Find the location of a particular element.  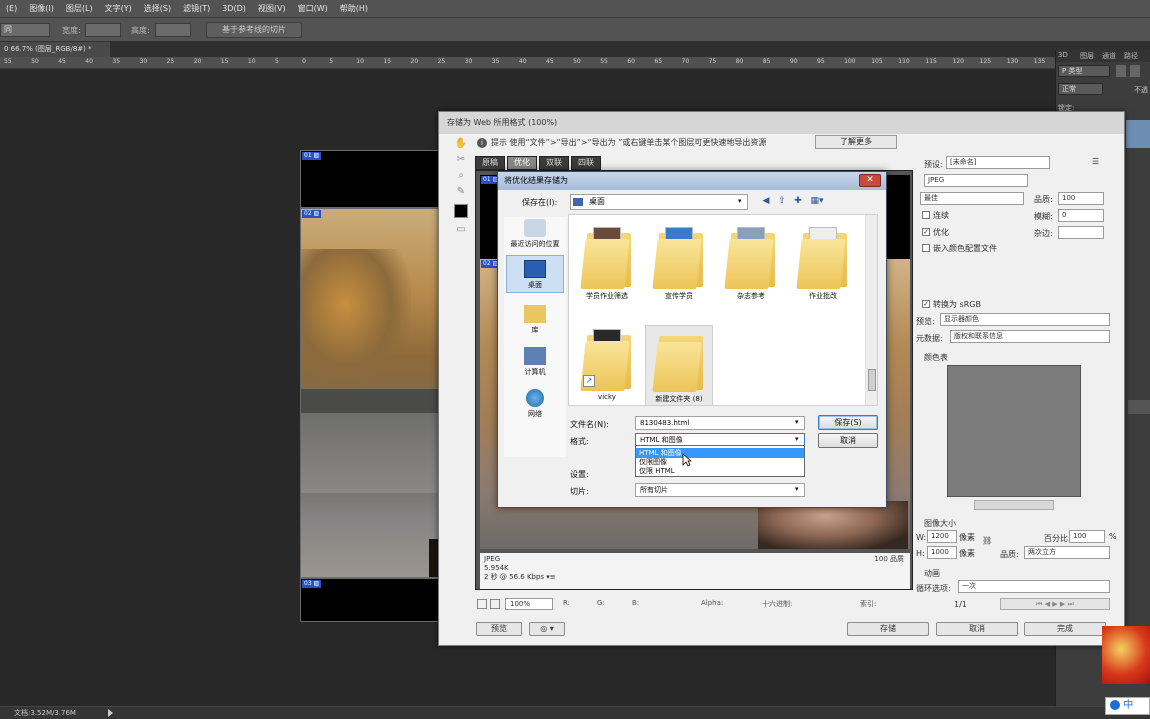

browser-preview-button: ◎ ▾ is located at coordinates (547, 629).